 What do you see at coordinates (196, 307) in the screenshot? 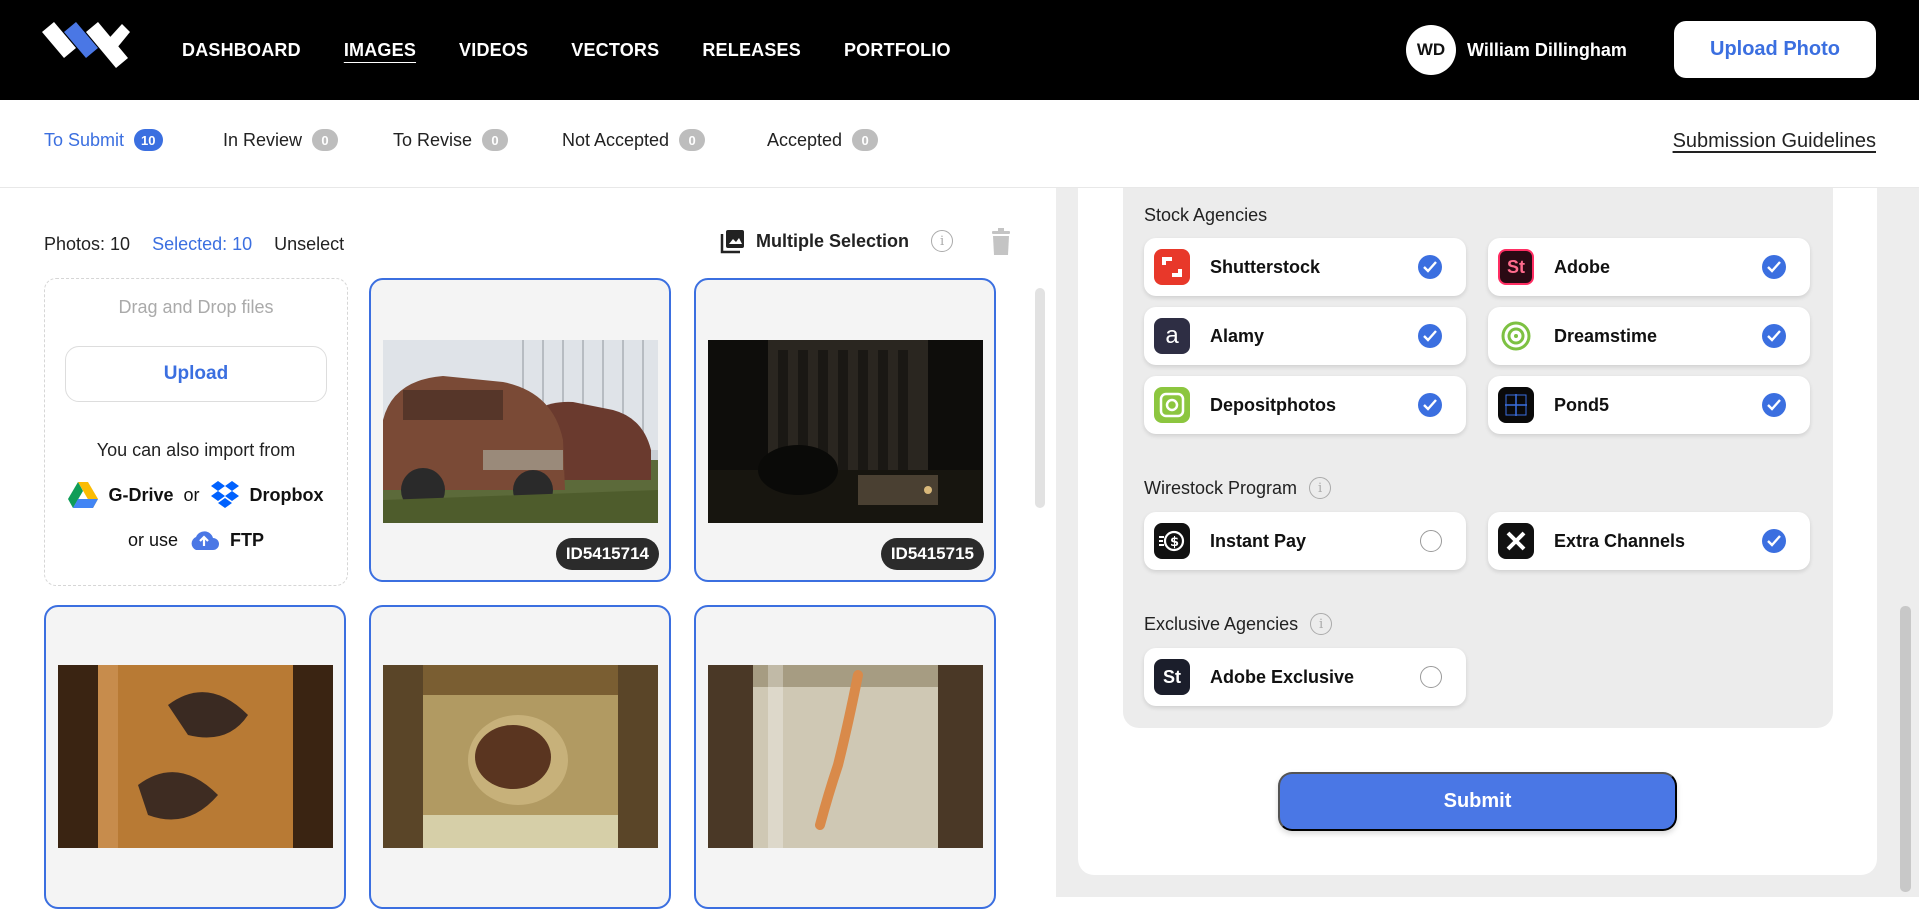
I see `drop-zone-title: Drag and Drop files` at bounding box center [196, 307].